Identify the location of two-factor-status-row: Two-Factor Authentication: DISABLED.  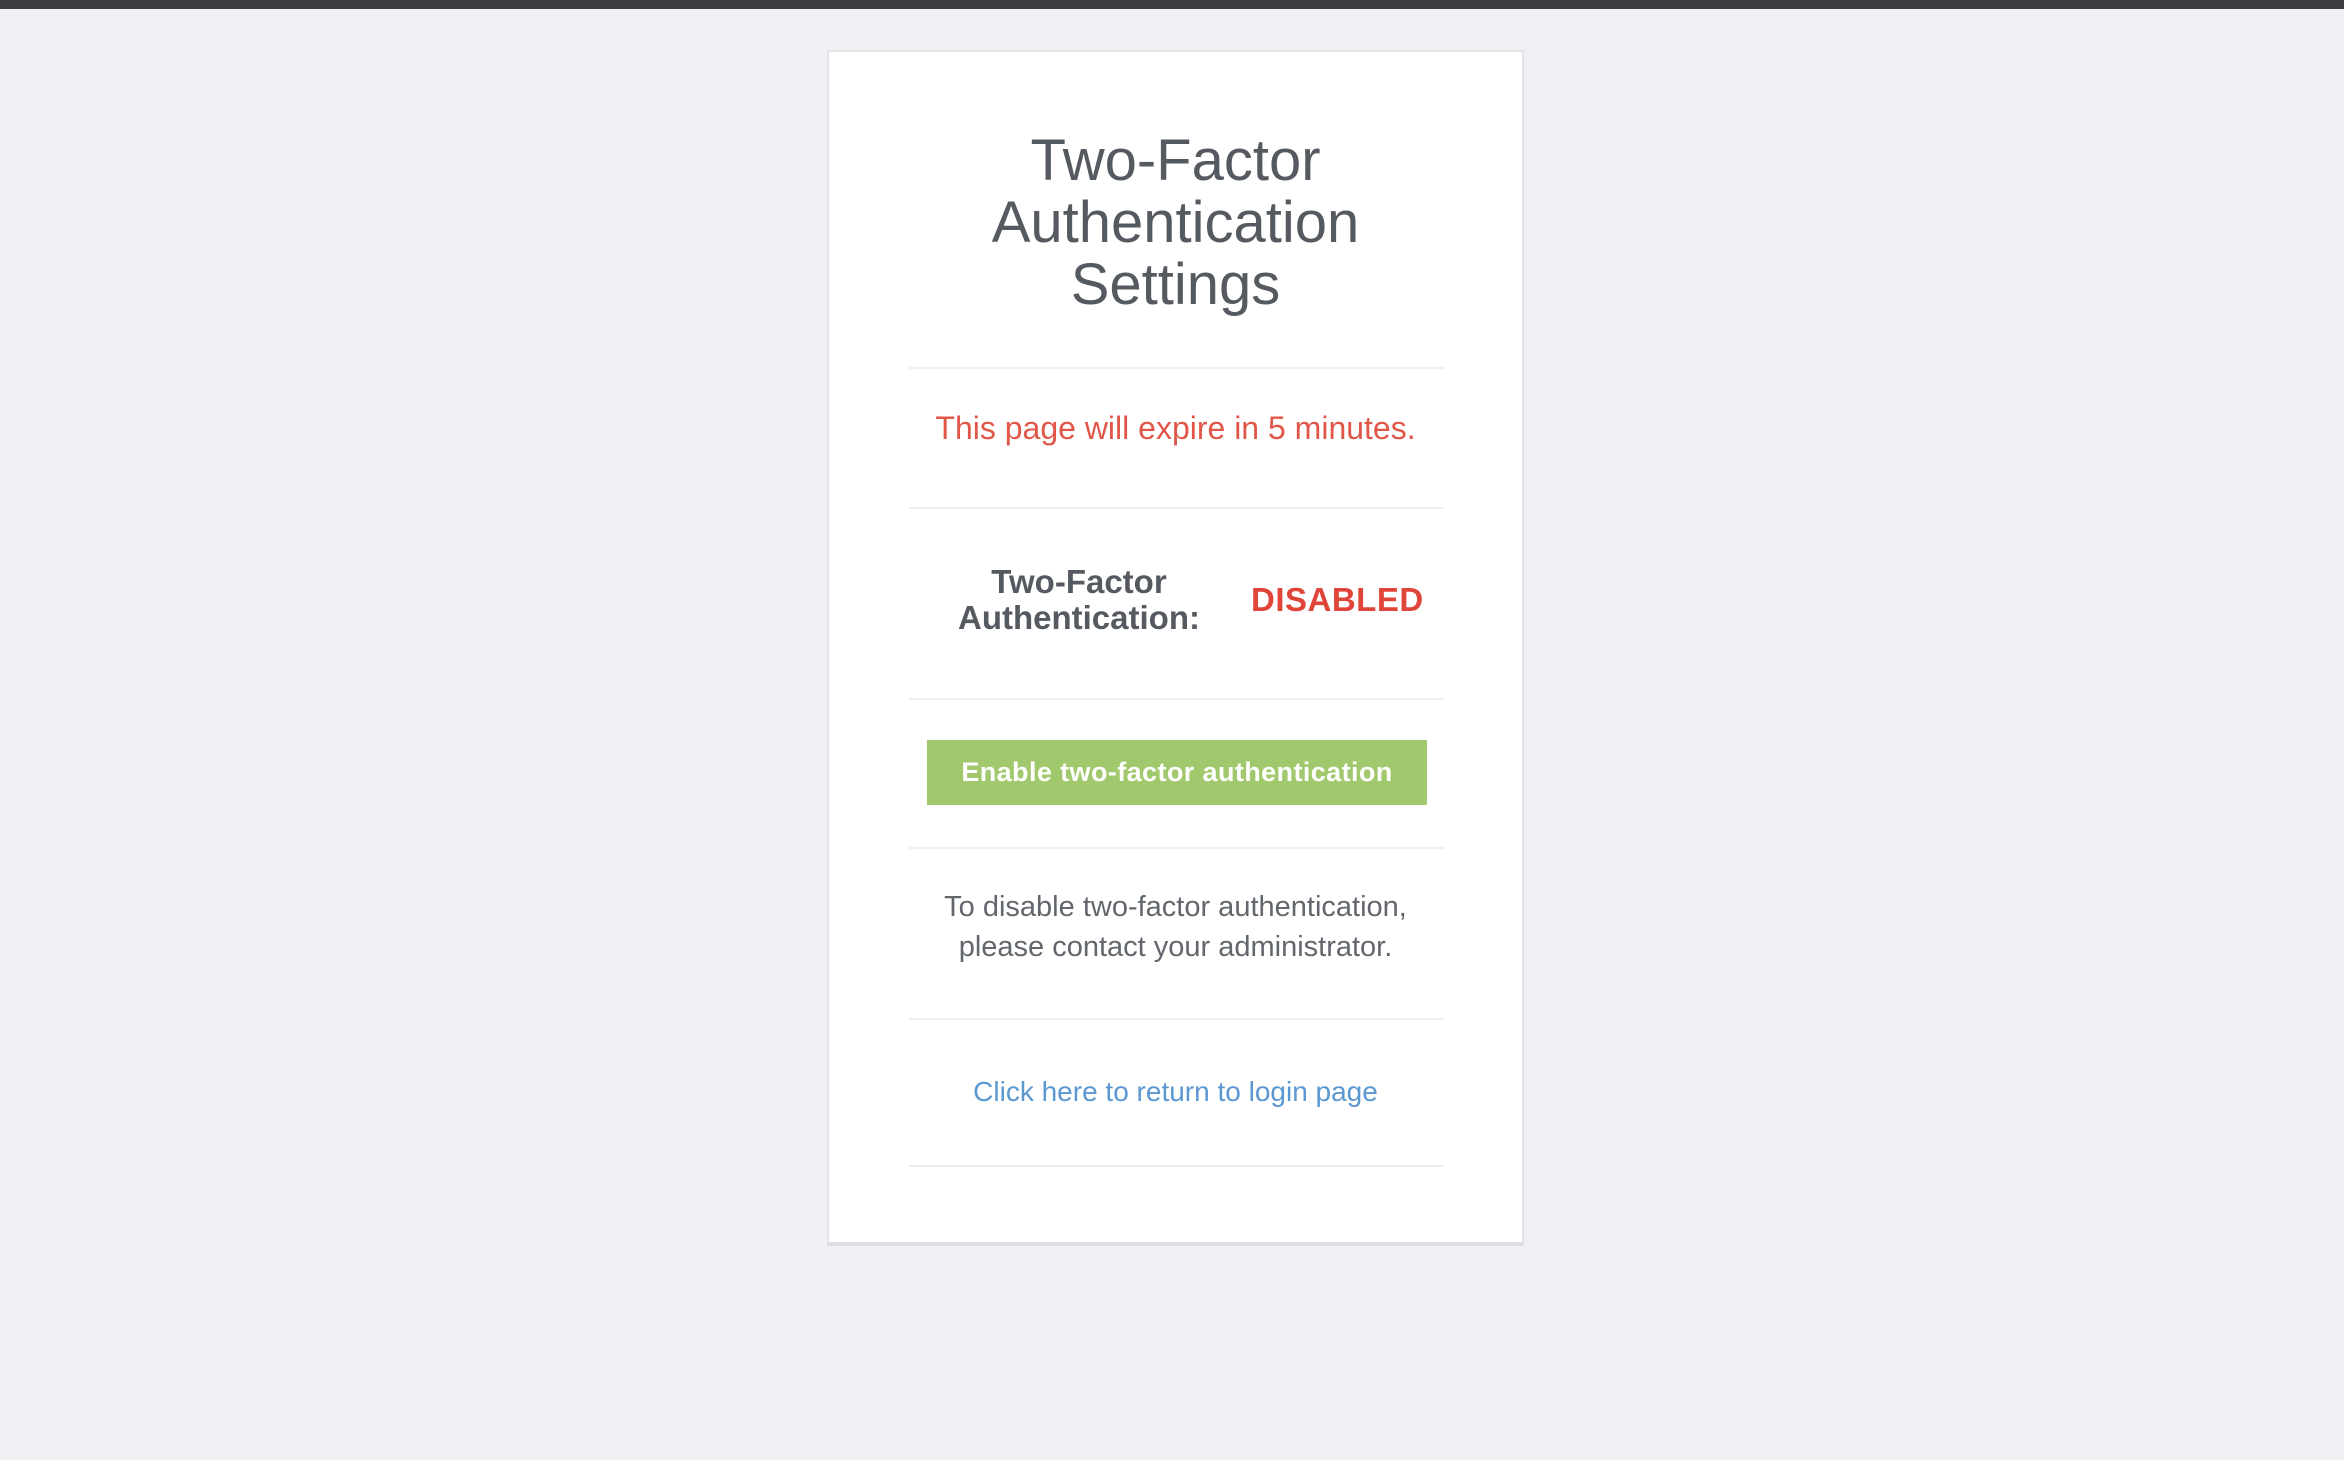
(1175, 619).